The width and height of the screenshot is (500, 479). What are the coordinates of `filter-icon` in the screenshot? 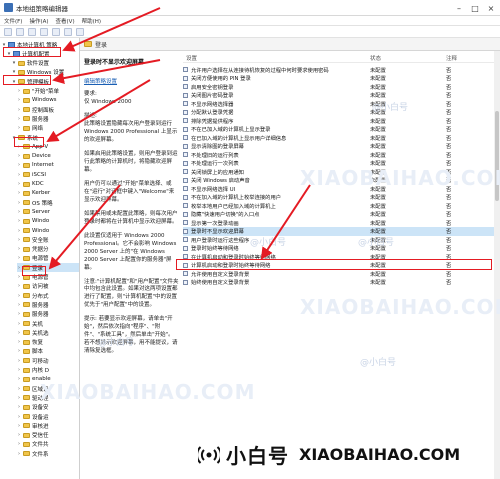 It's located at (80, 31).